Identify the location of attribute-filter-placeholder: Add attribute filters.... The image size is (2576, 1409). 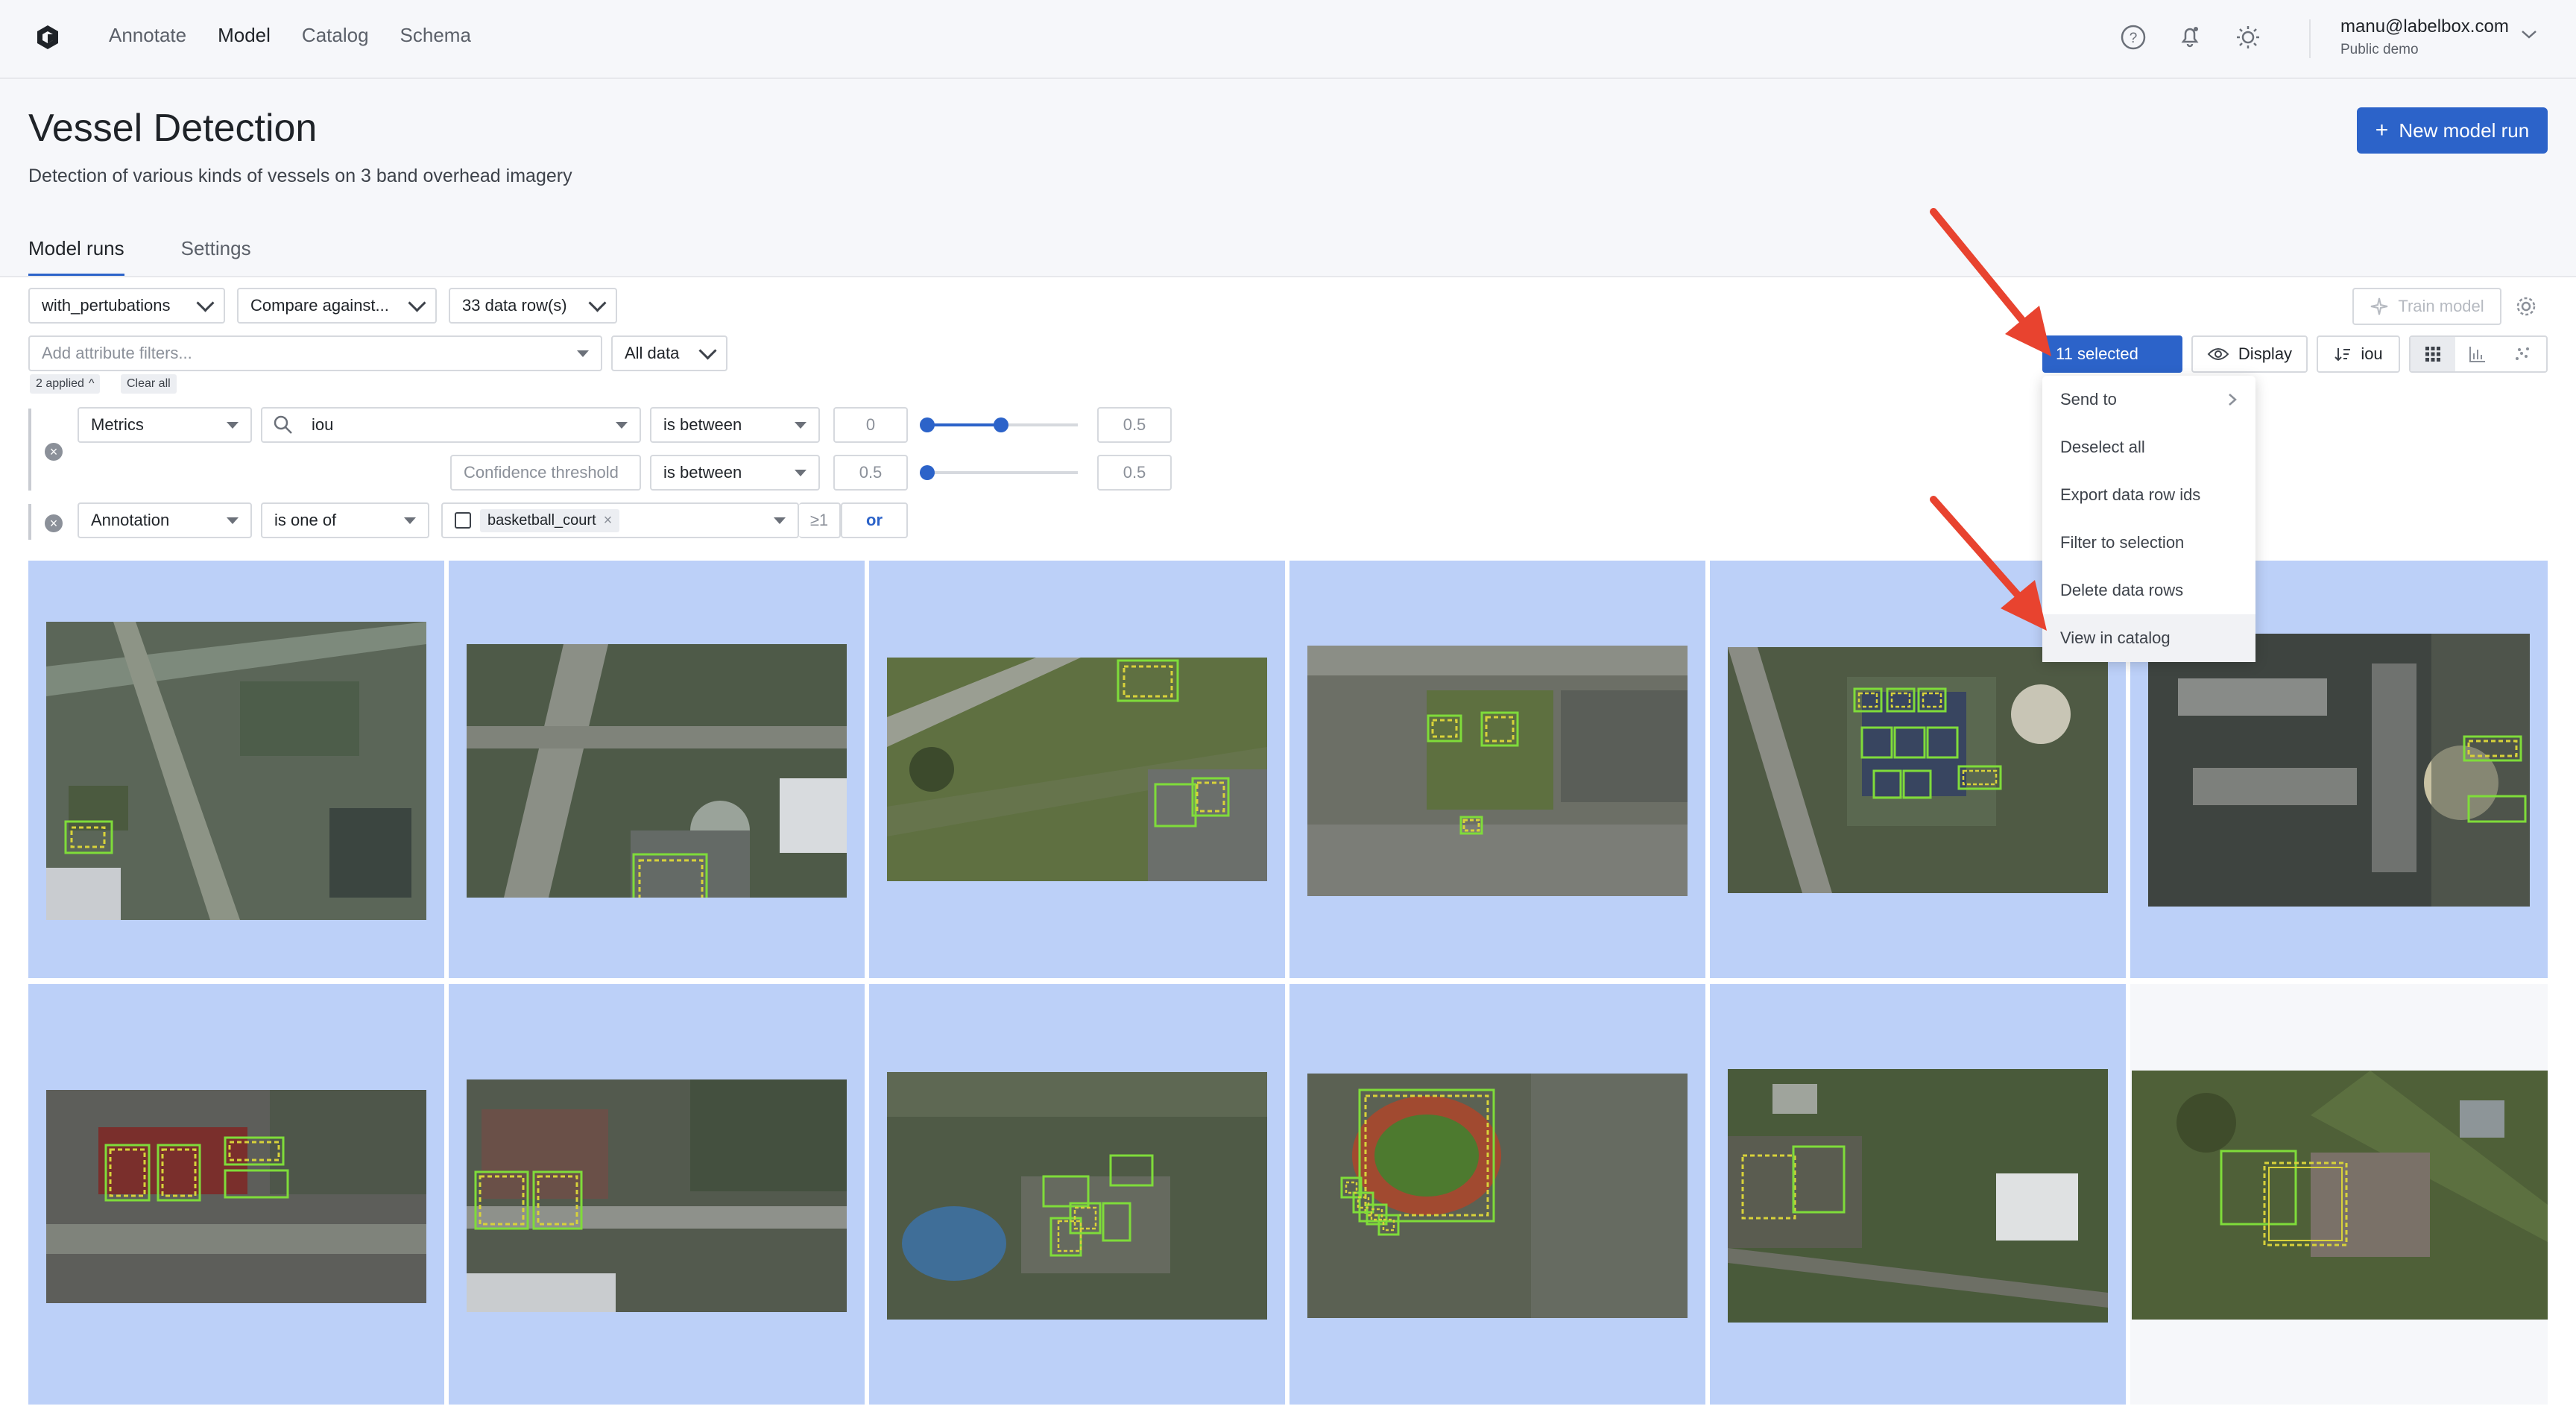
(117, 353).